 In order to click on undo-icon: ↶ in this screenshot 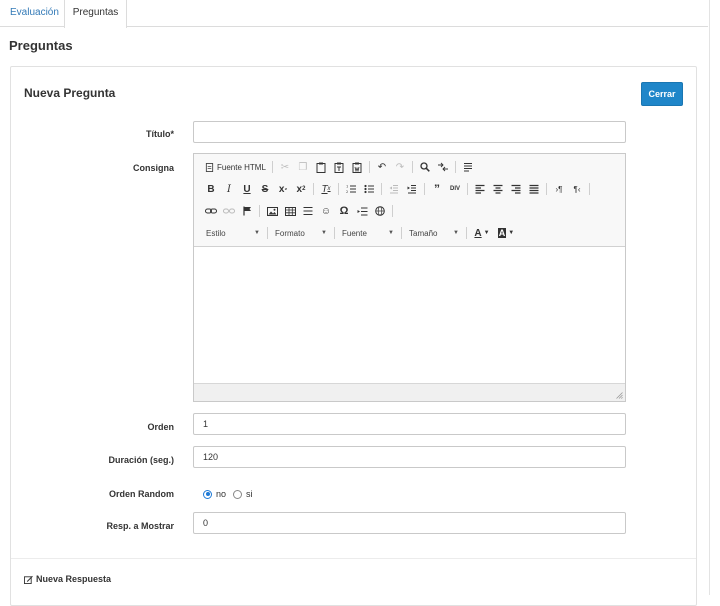, I will do `click(382, 167)`.